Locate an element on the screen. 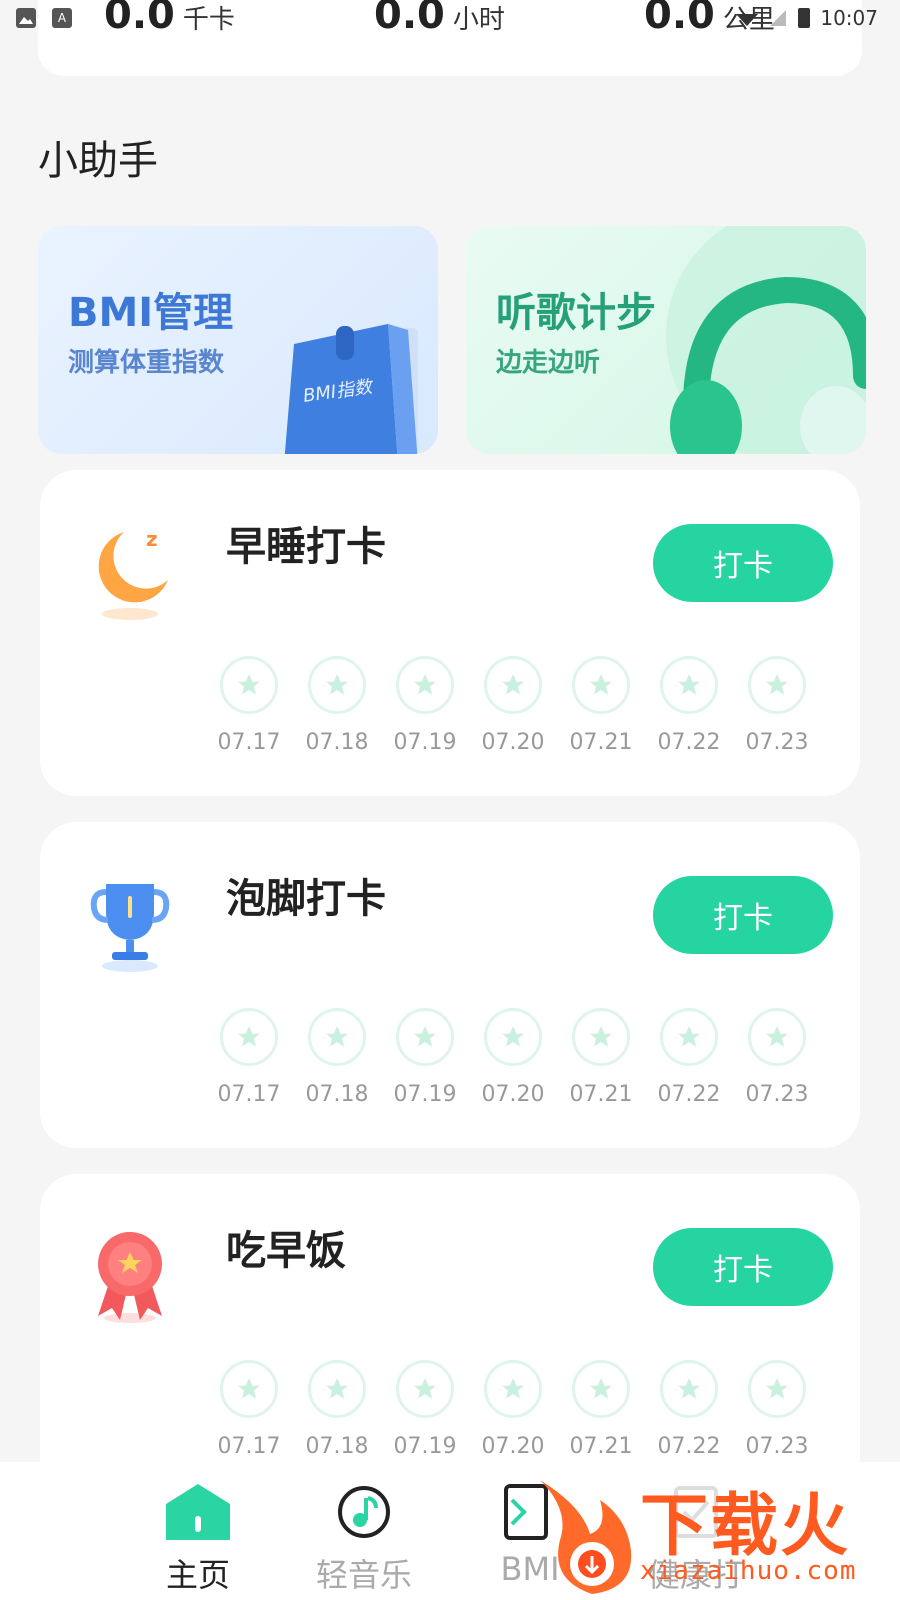 Image resolution: width=900 pixels, height=1600 pixels. checkin-title: 泡脚打卡 is located at coordinates (306, 899).